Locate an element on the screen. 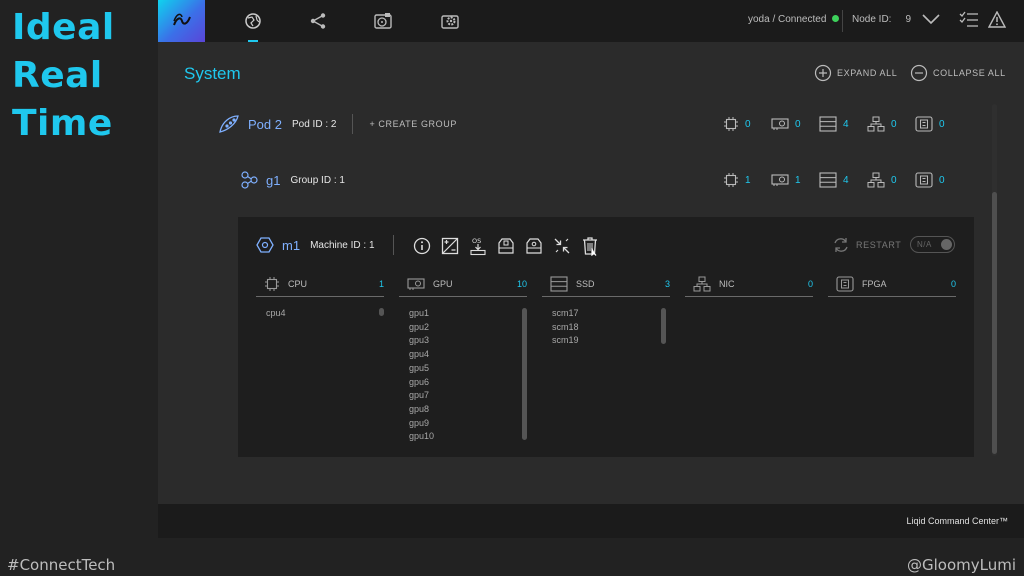 The height and width of the screenshot is (576, 1024). nav-share is located at coordinates (318, 21).